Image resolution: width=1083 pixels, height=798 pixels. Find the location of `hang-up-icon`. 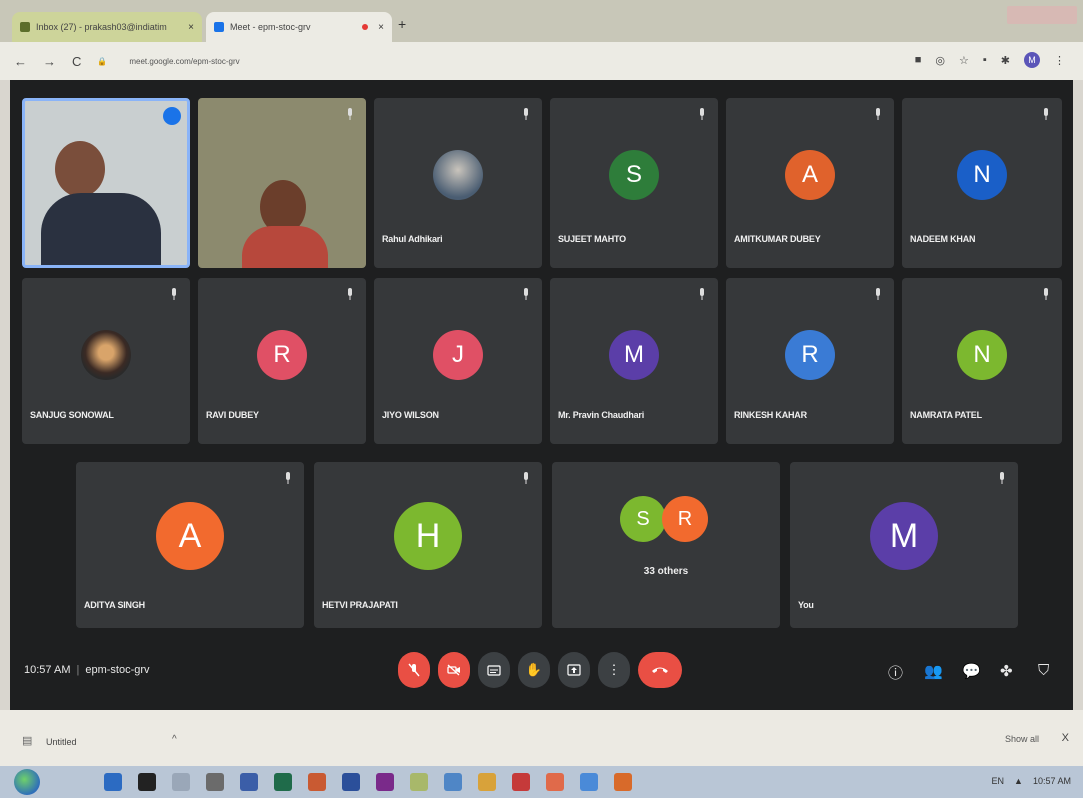

hang-up-icon is located at coordinates (660, 670).